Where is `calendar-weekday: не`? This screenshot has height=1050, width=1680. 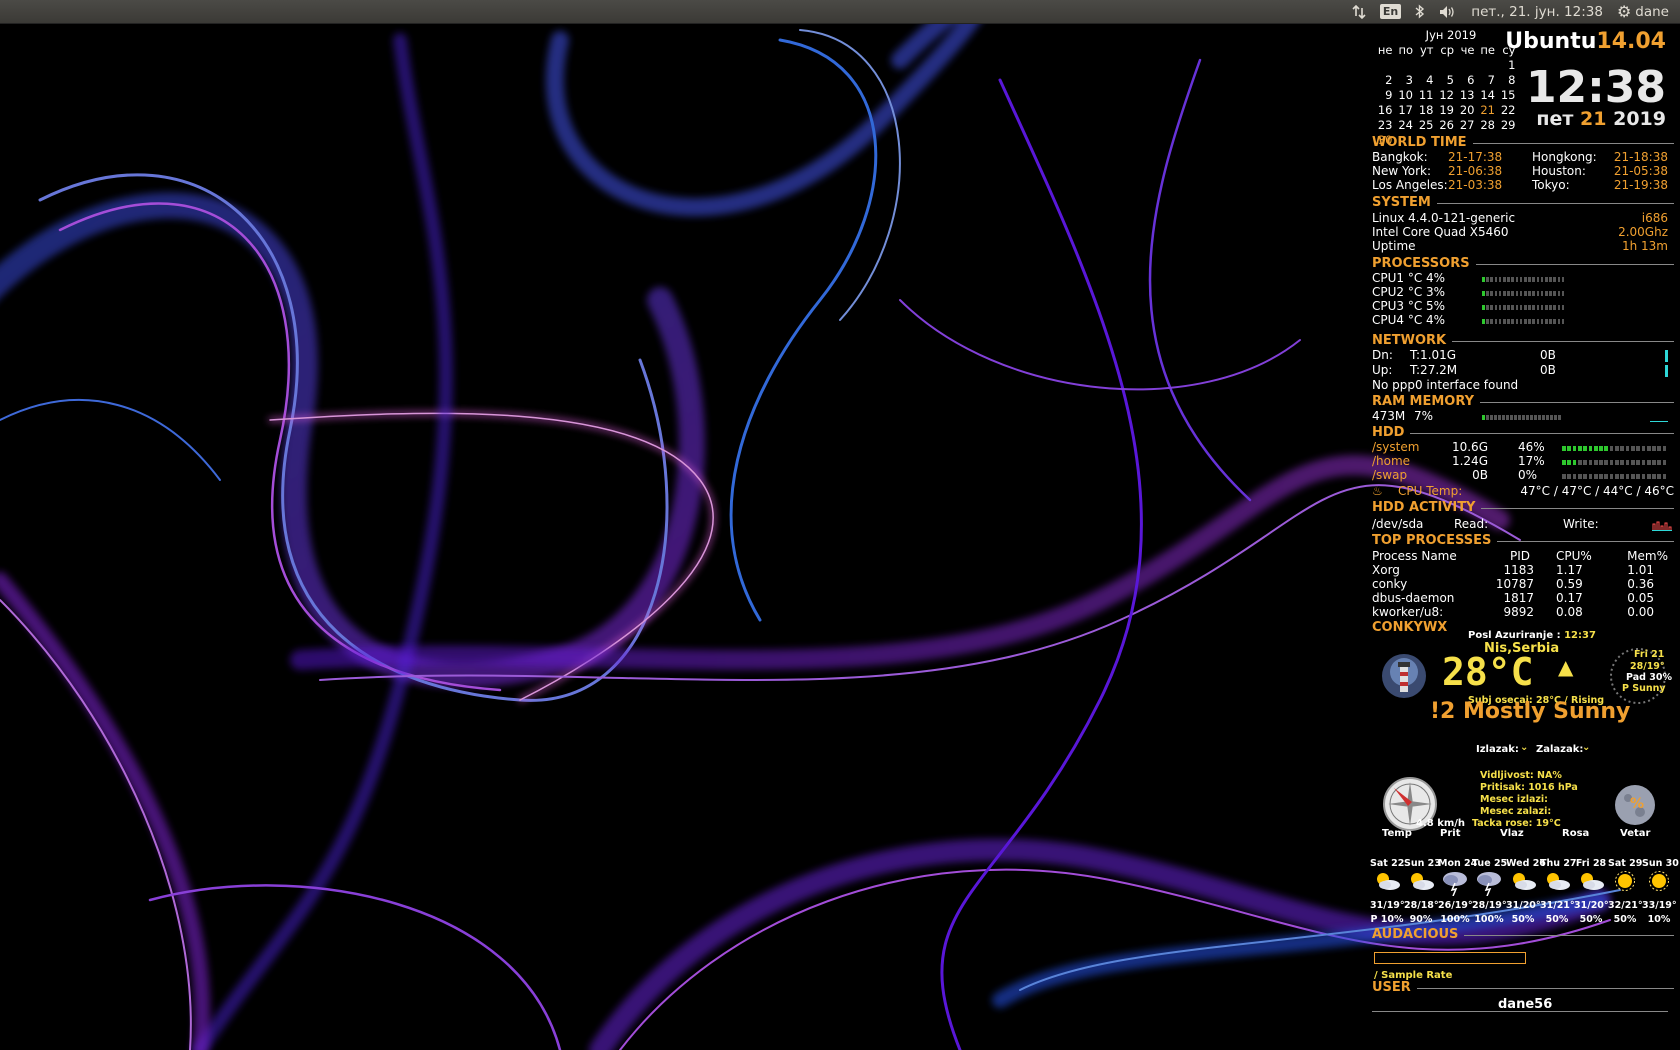 calendar-weekday: не is located at coordinates (1385, 50).